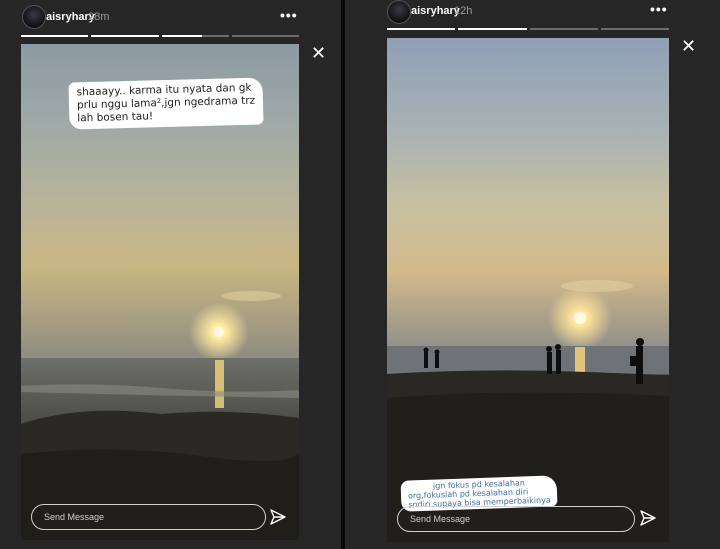 The width and height of the screenshot is (720, 549). I want to click on username: aisryhary, so click(435, 11).